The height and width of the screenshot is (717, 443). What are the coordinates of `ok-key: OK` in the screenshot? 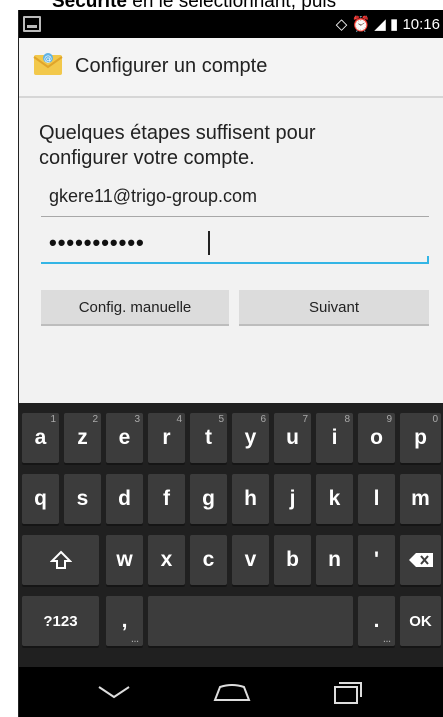 It's located at (420, 621).